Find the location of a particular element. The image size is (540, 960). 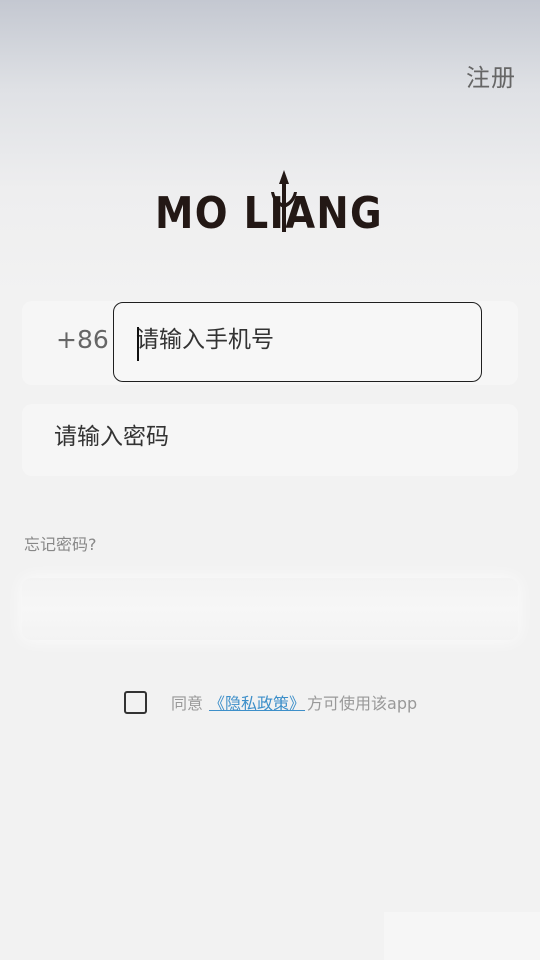

phone-row: +86 is located at coordinates (270, 343).